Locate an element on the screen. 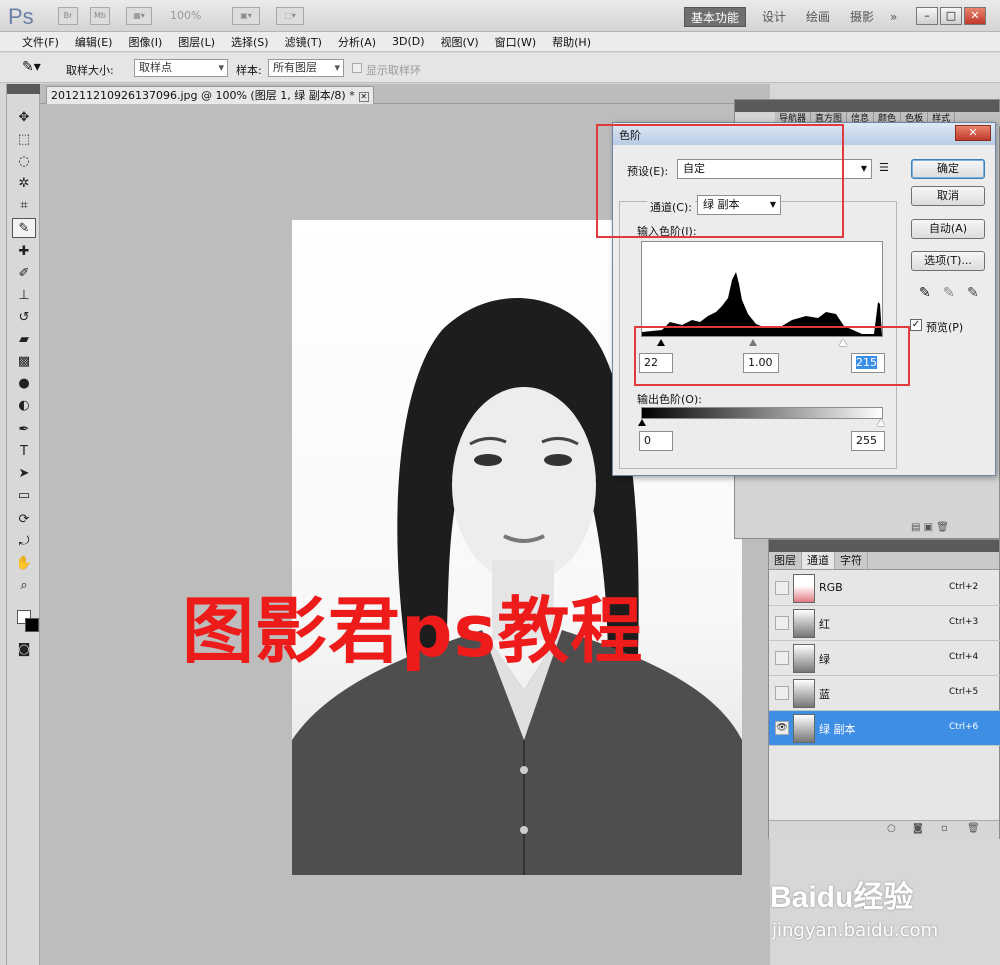 This screenshot has height=965, width=1000. menu-image: 图像(I) is located at coordinates (145, 42).